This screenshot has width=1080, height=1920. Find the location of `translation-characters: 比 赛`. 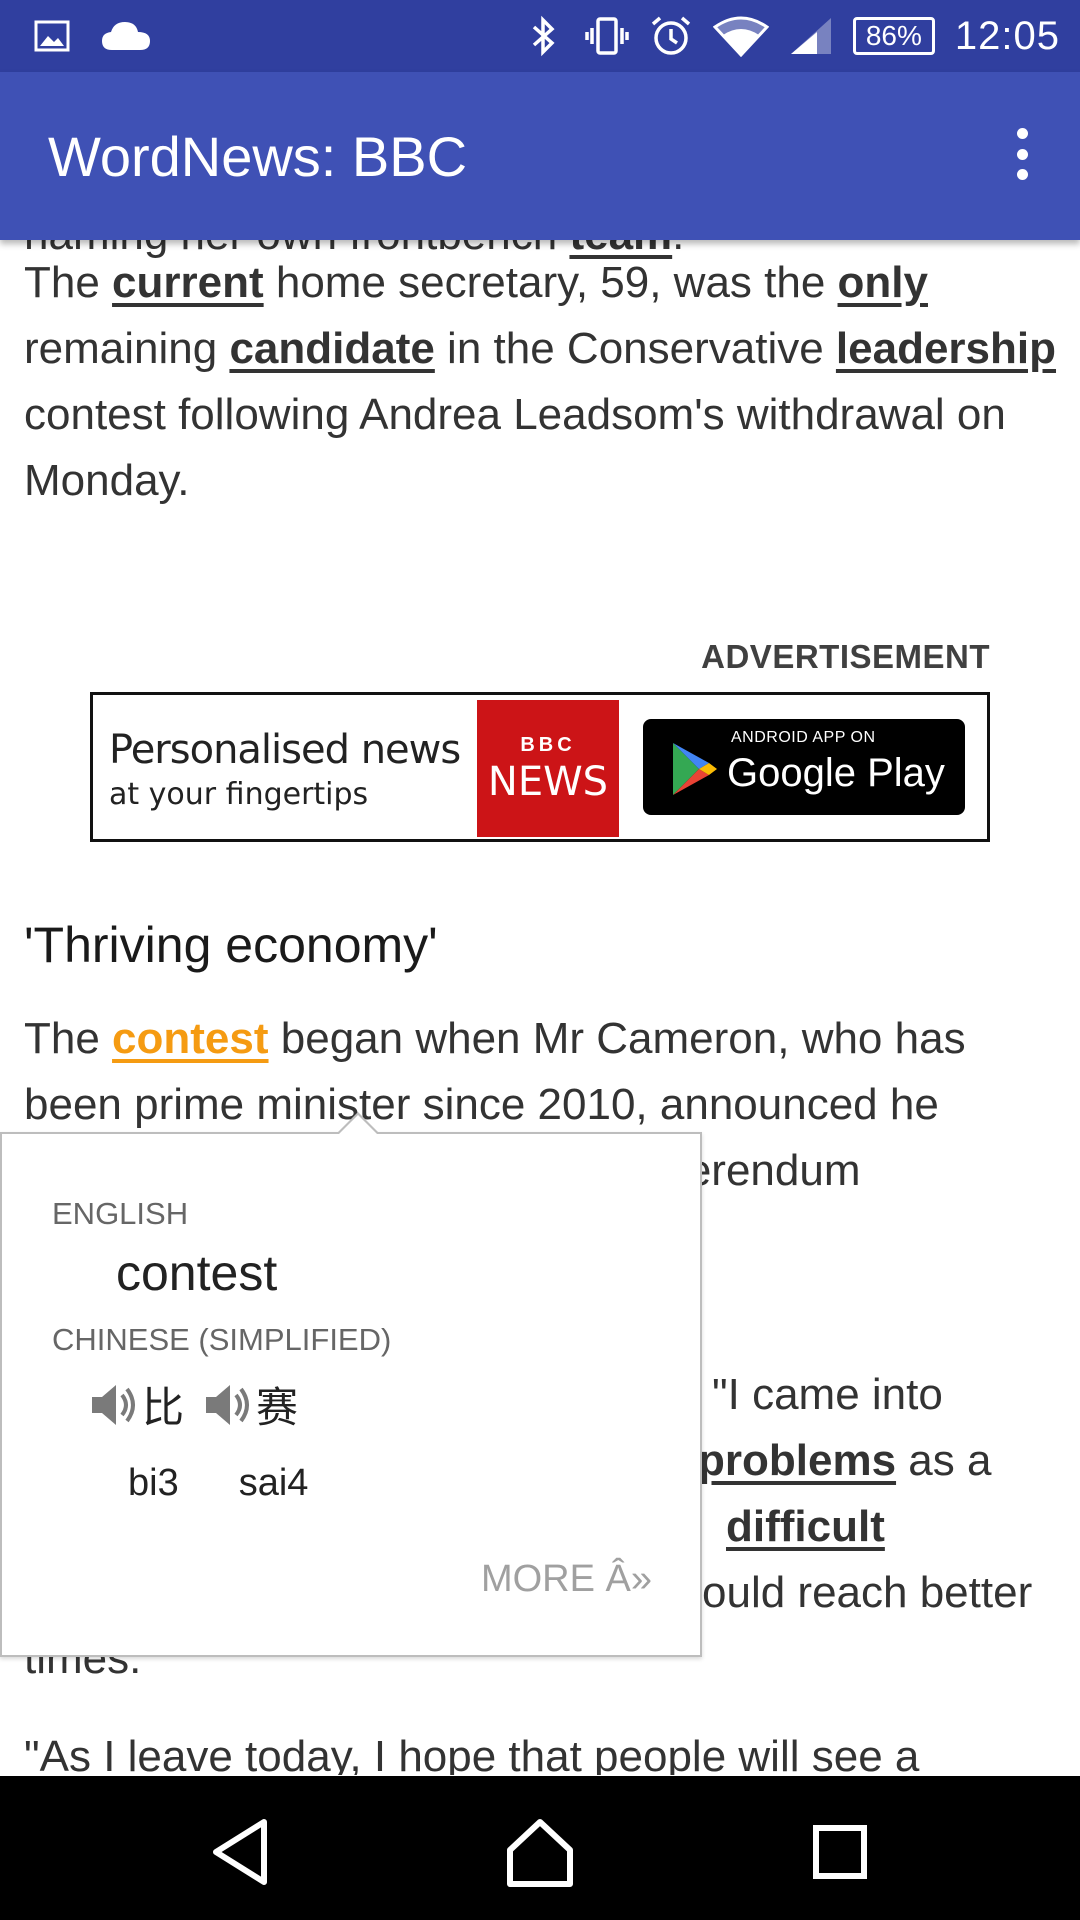

translation-characters: 比 赛 is located at coordinates (202, 1404).